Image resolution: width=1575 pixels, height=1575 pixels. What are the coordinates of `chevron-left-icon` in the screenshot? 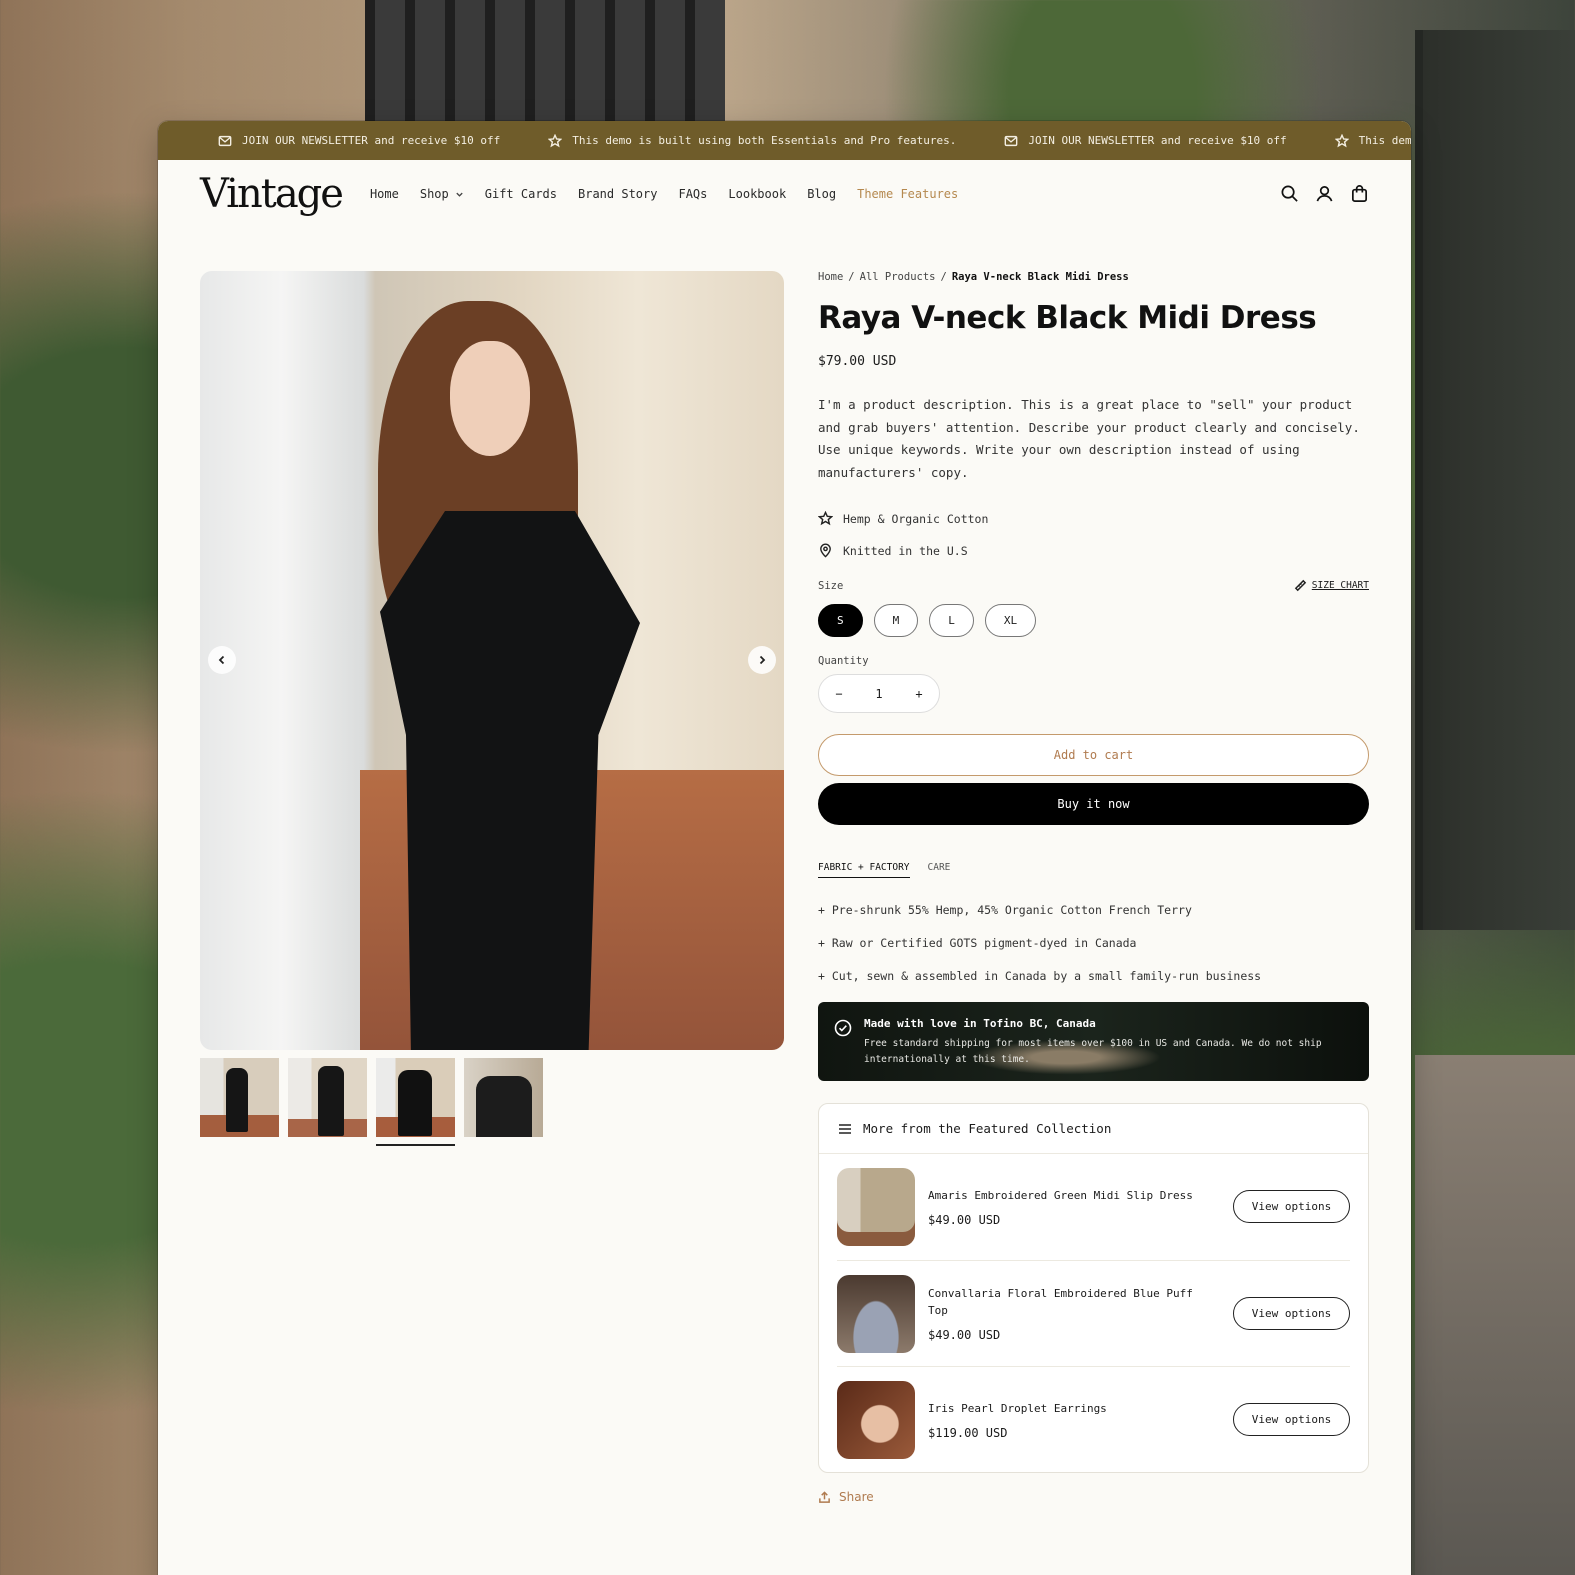 It's located at (221, 660).